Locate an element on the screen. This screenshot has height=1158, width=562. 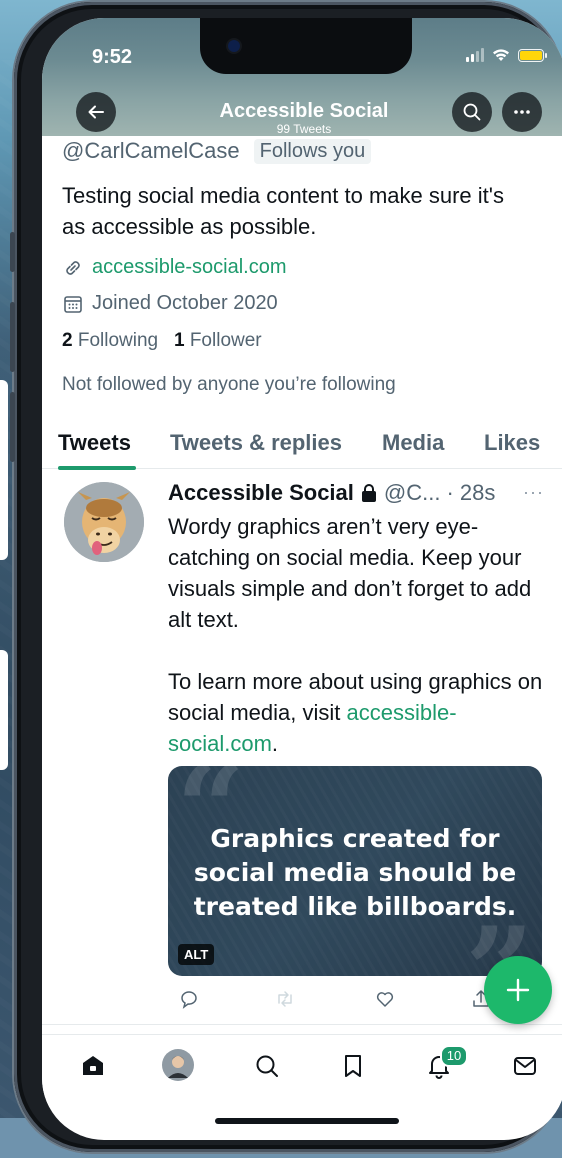
notifications-badge: 10 is located at coordinates (454, 1056).